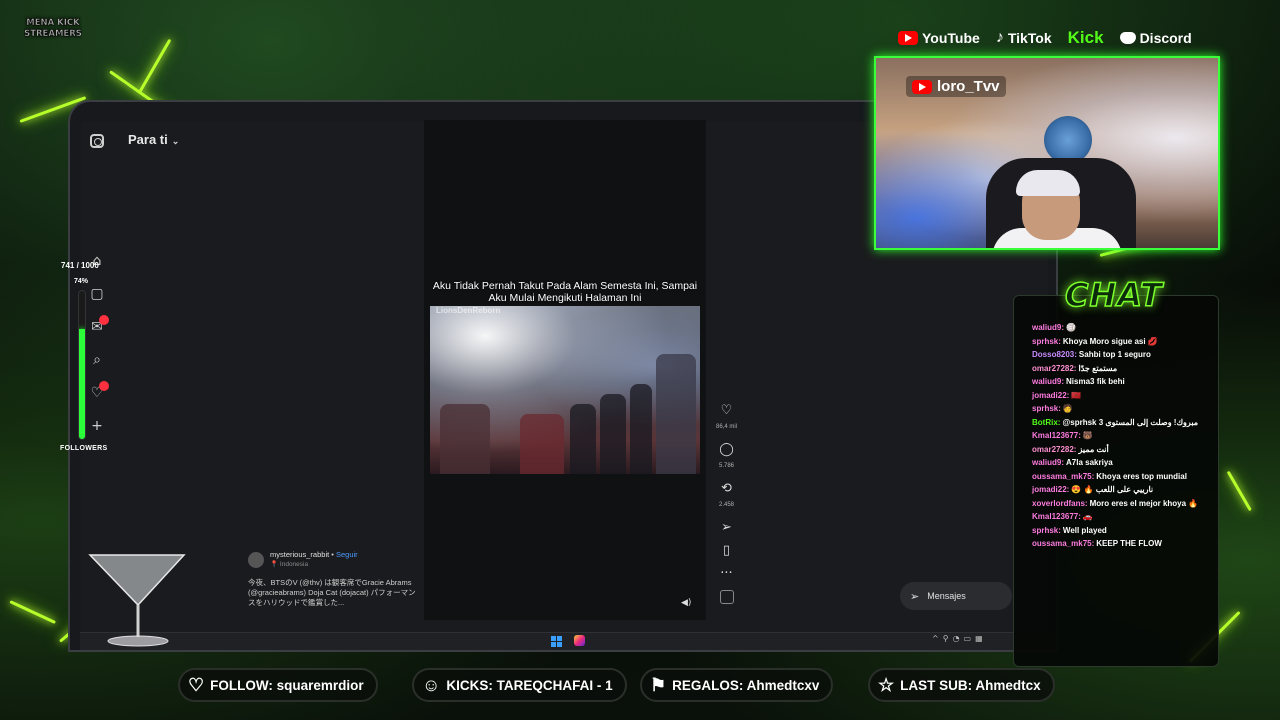  Describe the element at coordinates (347, 554) in the screenshot. I see `follow-link: Seguir` at that location.